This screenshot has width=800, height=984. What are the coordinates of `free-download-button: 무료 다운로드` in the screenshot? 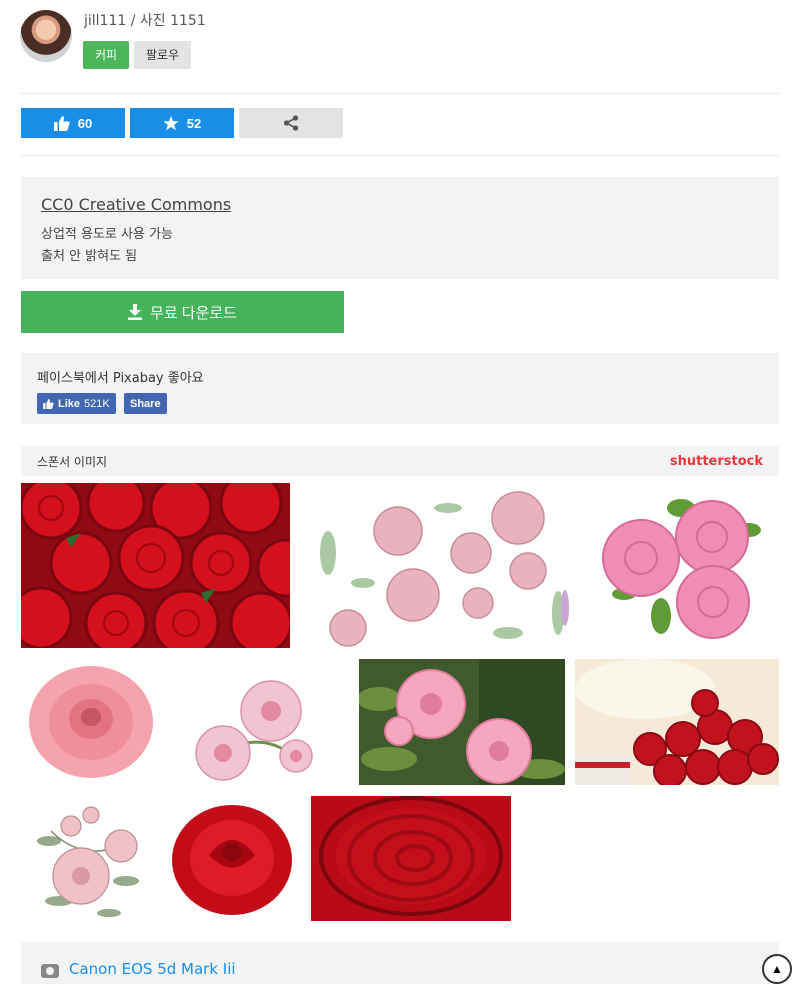 It's located at (182, 312).